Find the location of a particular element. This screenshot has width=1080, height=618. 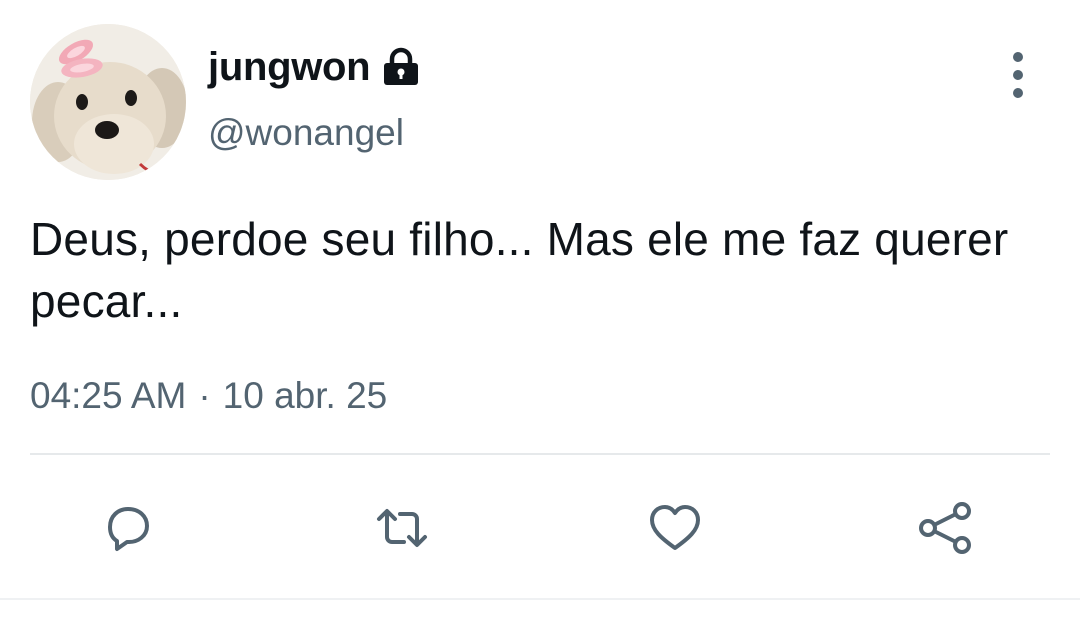

retweet-icon is located at coordinates (402, 528).